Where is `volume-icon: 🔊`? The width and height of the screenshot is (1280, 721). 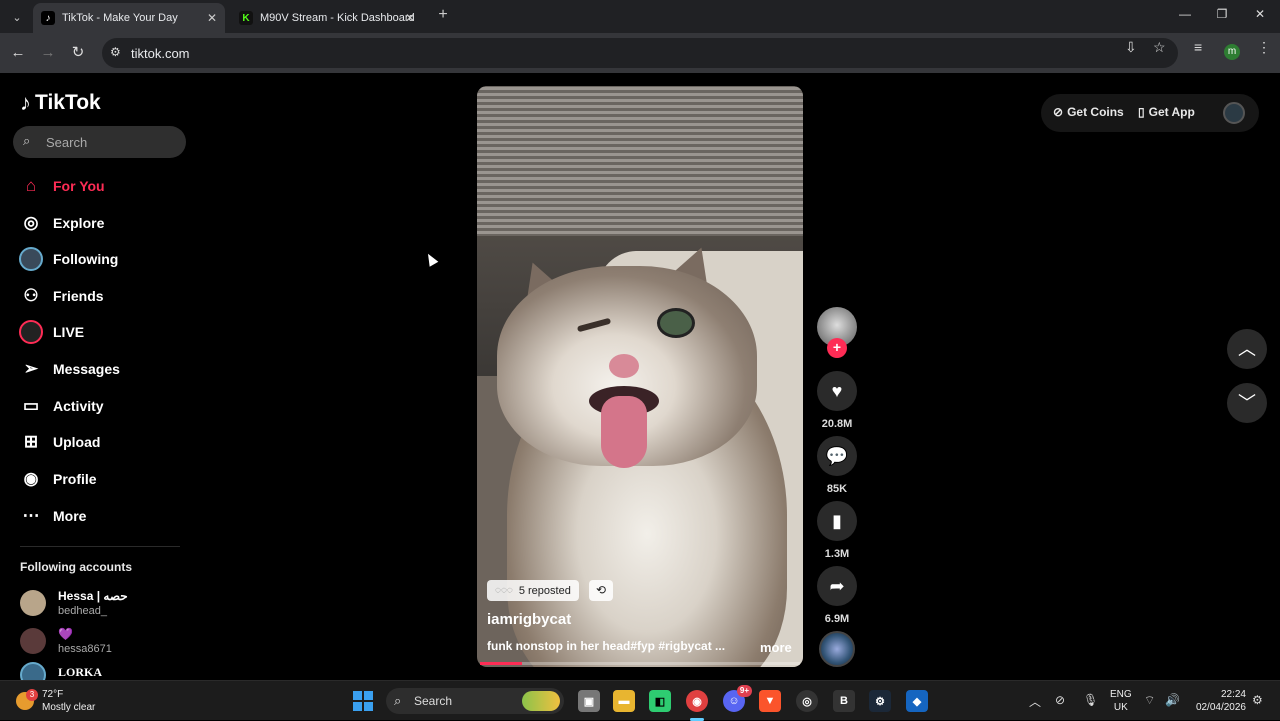 volume-icon: 🔊 is located at coordinates (1172, 700).